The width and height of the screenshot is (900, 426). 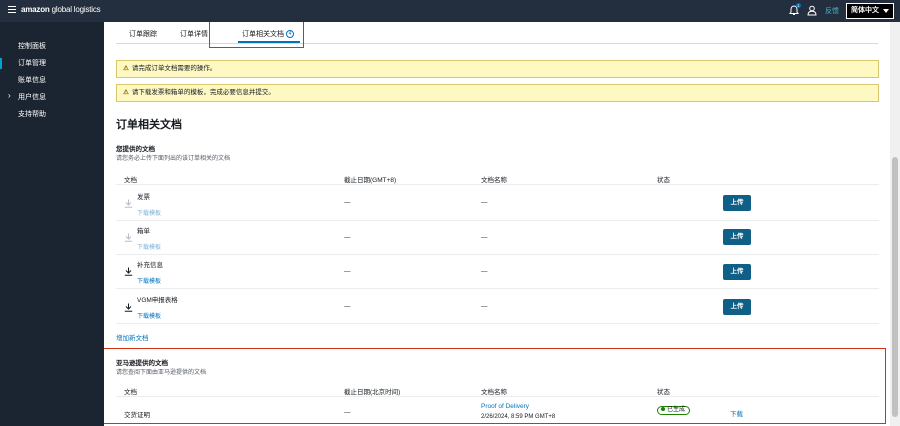 I want to click on section-description-provided: 请您务必上传下面列出的该订单相关的文档, so click(x=173, y=159).